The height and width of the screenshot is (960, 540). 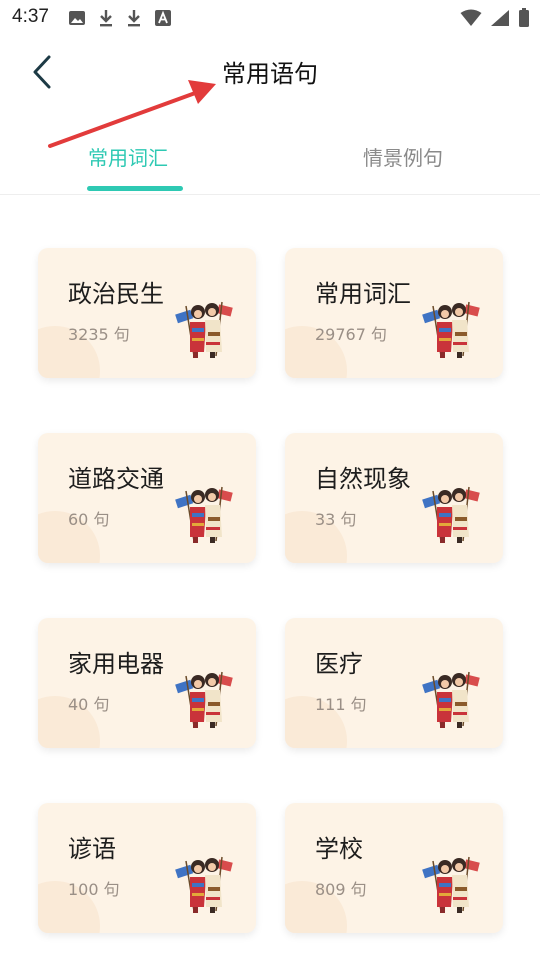 What do you see at coordinates (394, 313) in the screenshot?
I see `category-card: 常用词汇 29767 句` at bounding box center [394, 313].